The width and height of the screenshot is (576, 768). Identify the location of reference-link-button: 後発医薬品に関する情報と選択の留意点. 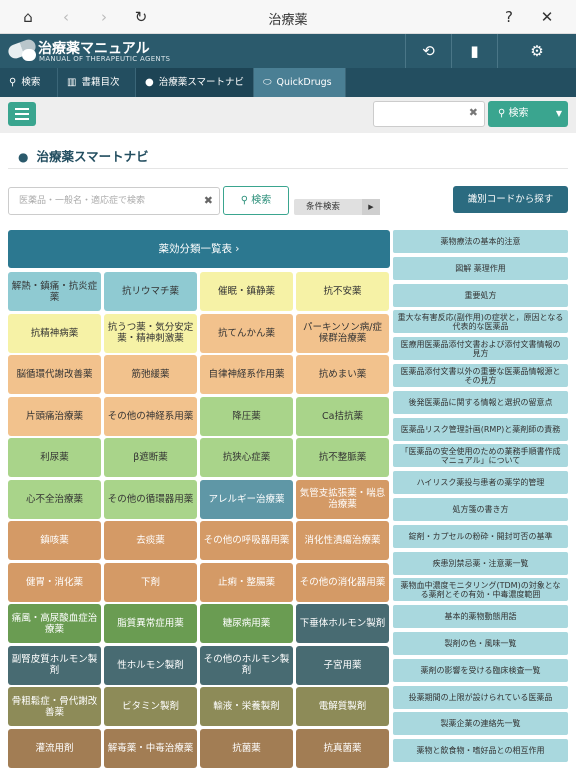
(480, 402).